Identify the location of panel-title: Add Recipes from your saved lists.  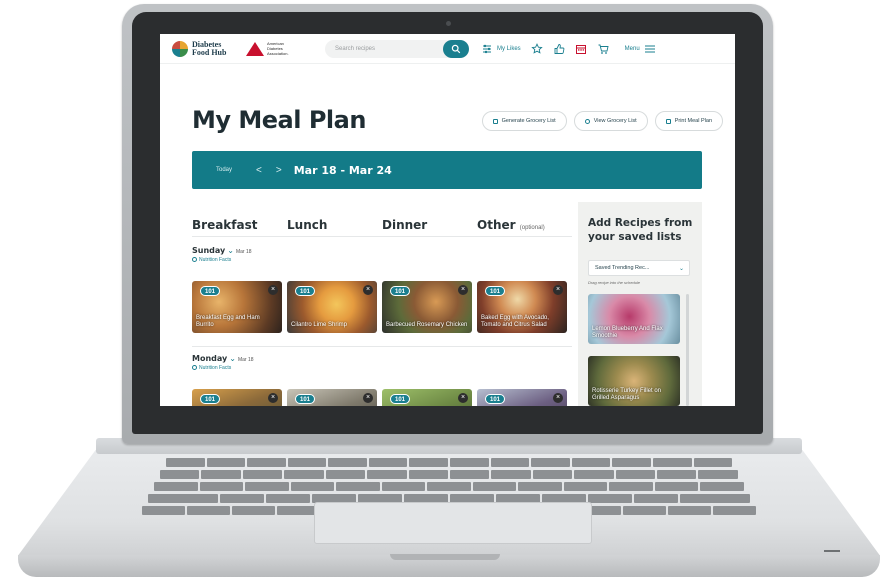
(640, 230).